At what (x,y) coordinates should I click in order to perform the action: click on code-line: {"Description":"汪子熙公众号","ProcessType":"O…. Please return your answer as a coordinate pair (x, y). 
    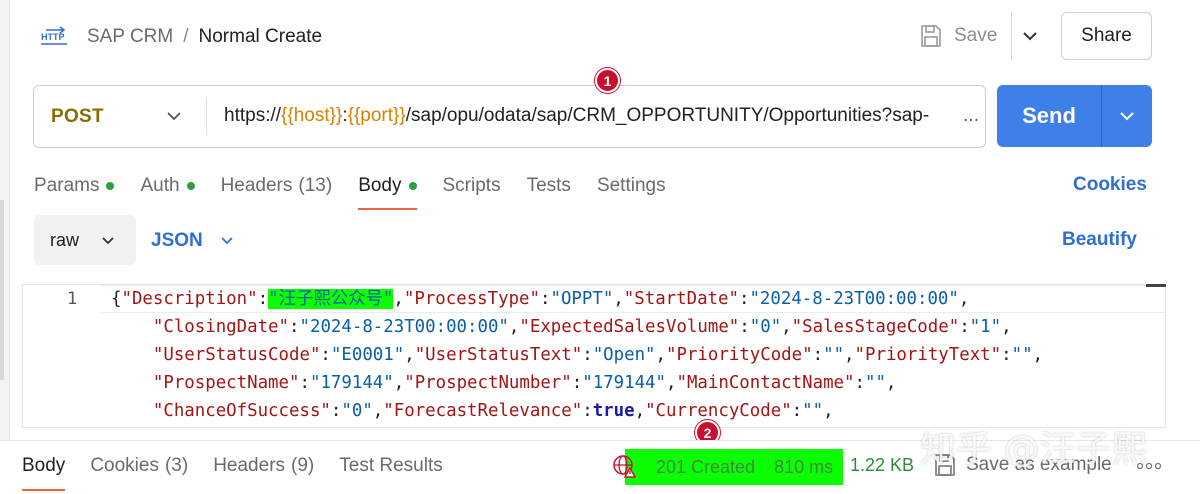
    Looking at the image, I should click on (540, 299).